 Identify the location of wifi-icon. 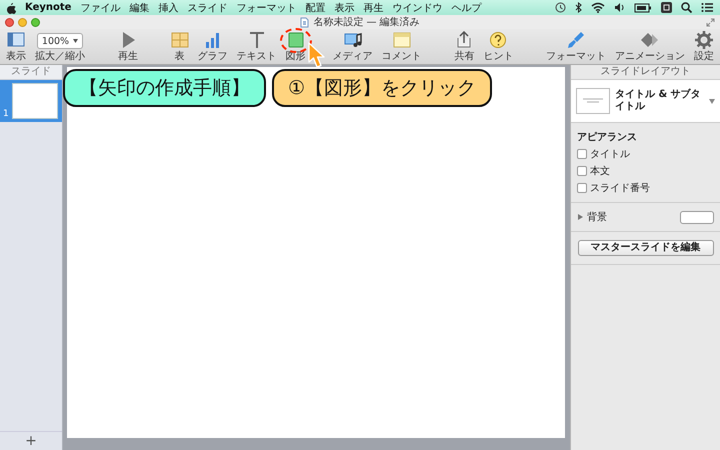
(598, 7).